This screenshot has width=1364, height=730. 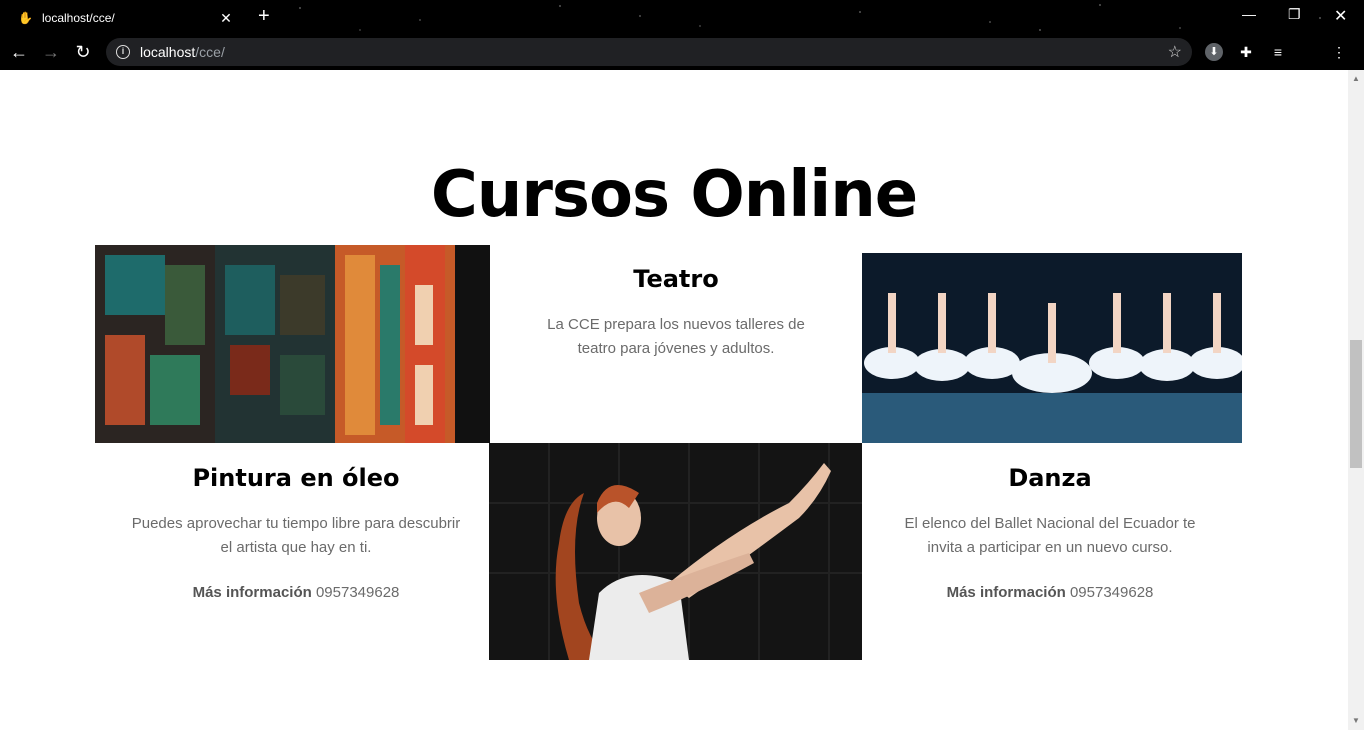 What do you see at coordinates (78, 18) in the screenshot?
I see `tab-title: localhost/cce/` at bounding box center [78, 18].